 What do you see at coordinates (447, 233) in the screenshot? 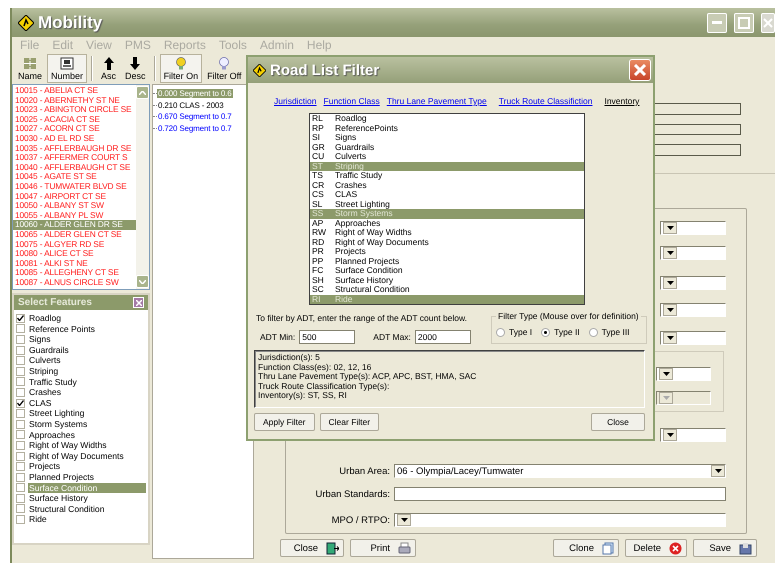
I see `inventory-list-item: RW Right of Way Widths` at bounding box center [447, 233].